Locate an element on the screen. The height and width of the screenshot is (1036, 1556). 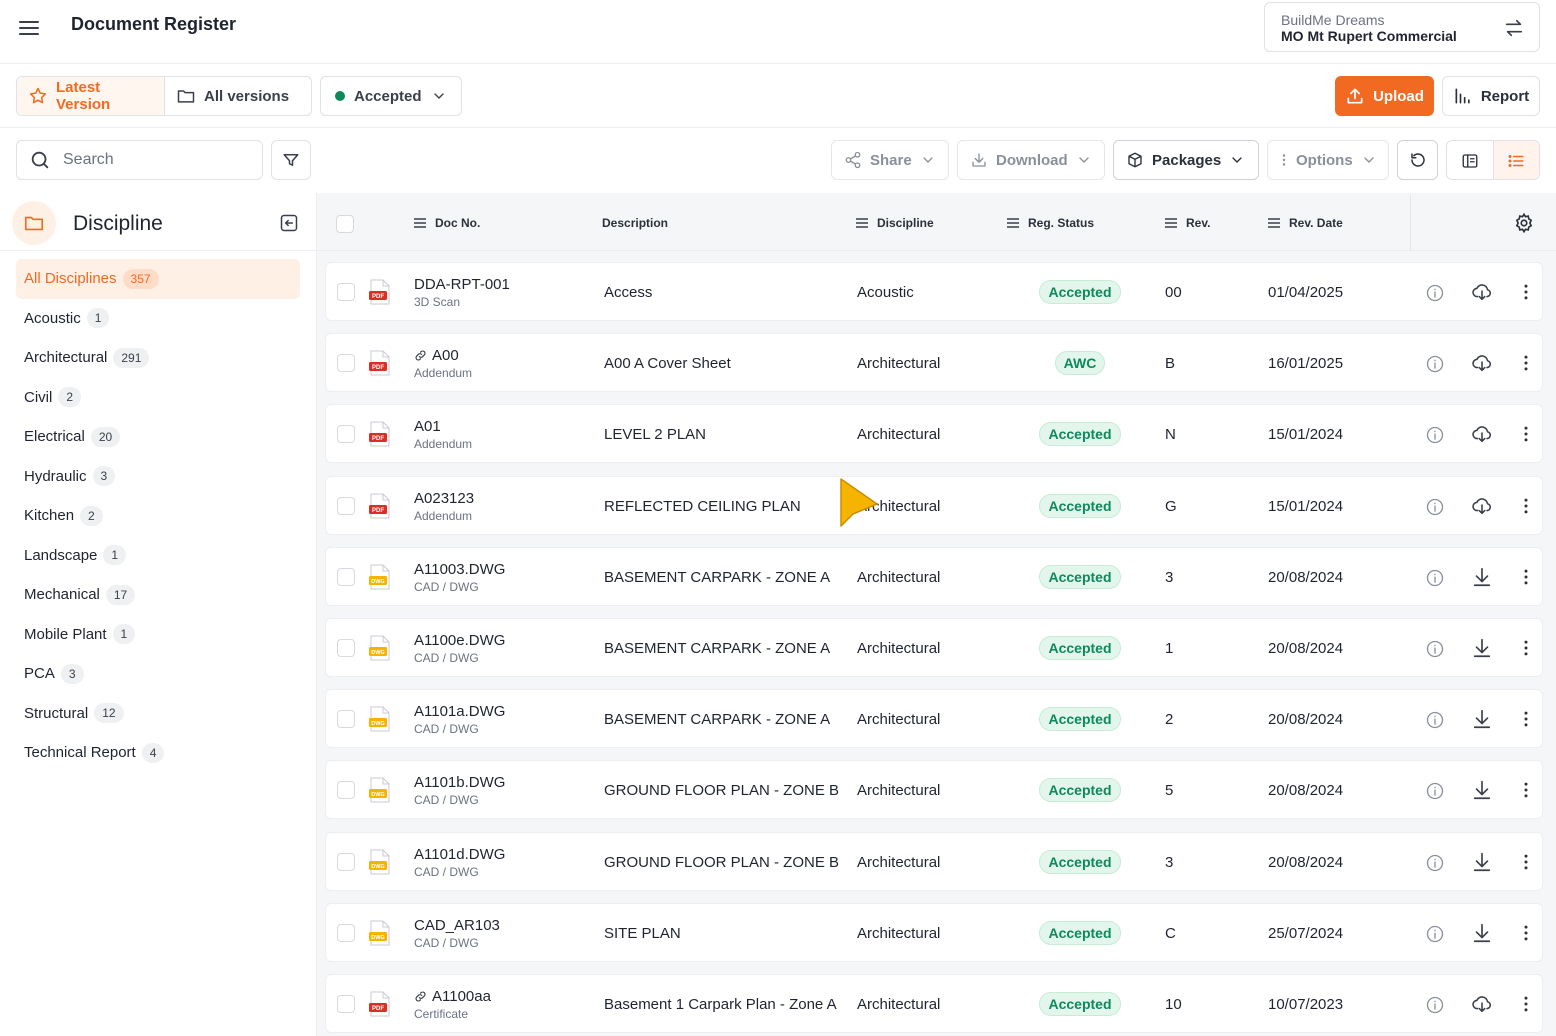
sidebar-item: PCA 3 is located at coordinates (158, 674).